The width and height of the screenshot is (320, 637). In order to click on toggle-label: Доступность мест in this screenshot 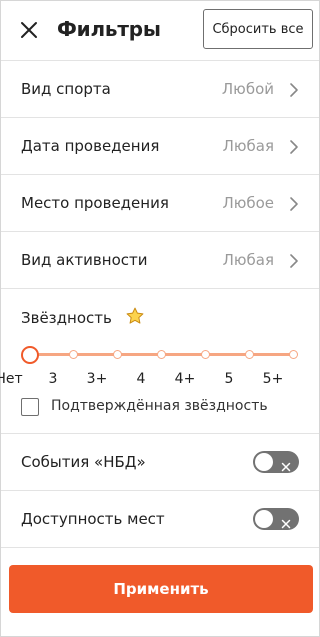, I will do `click(93, 519)`.